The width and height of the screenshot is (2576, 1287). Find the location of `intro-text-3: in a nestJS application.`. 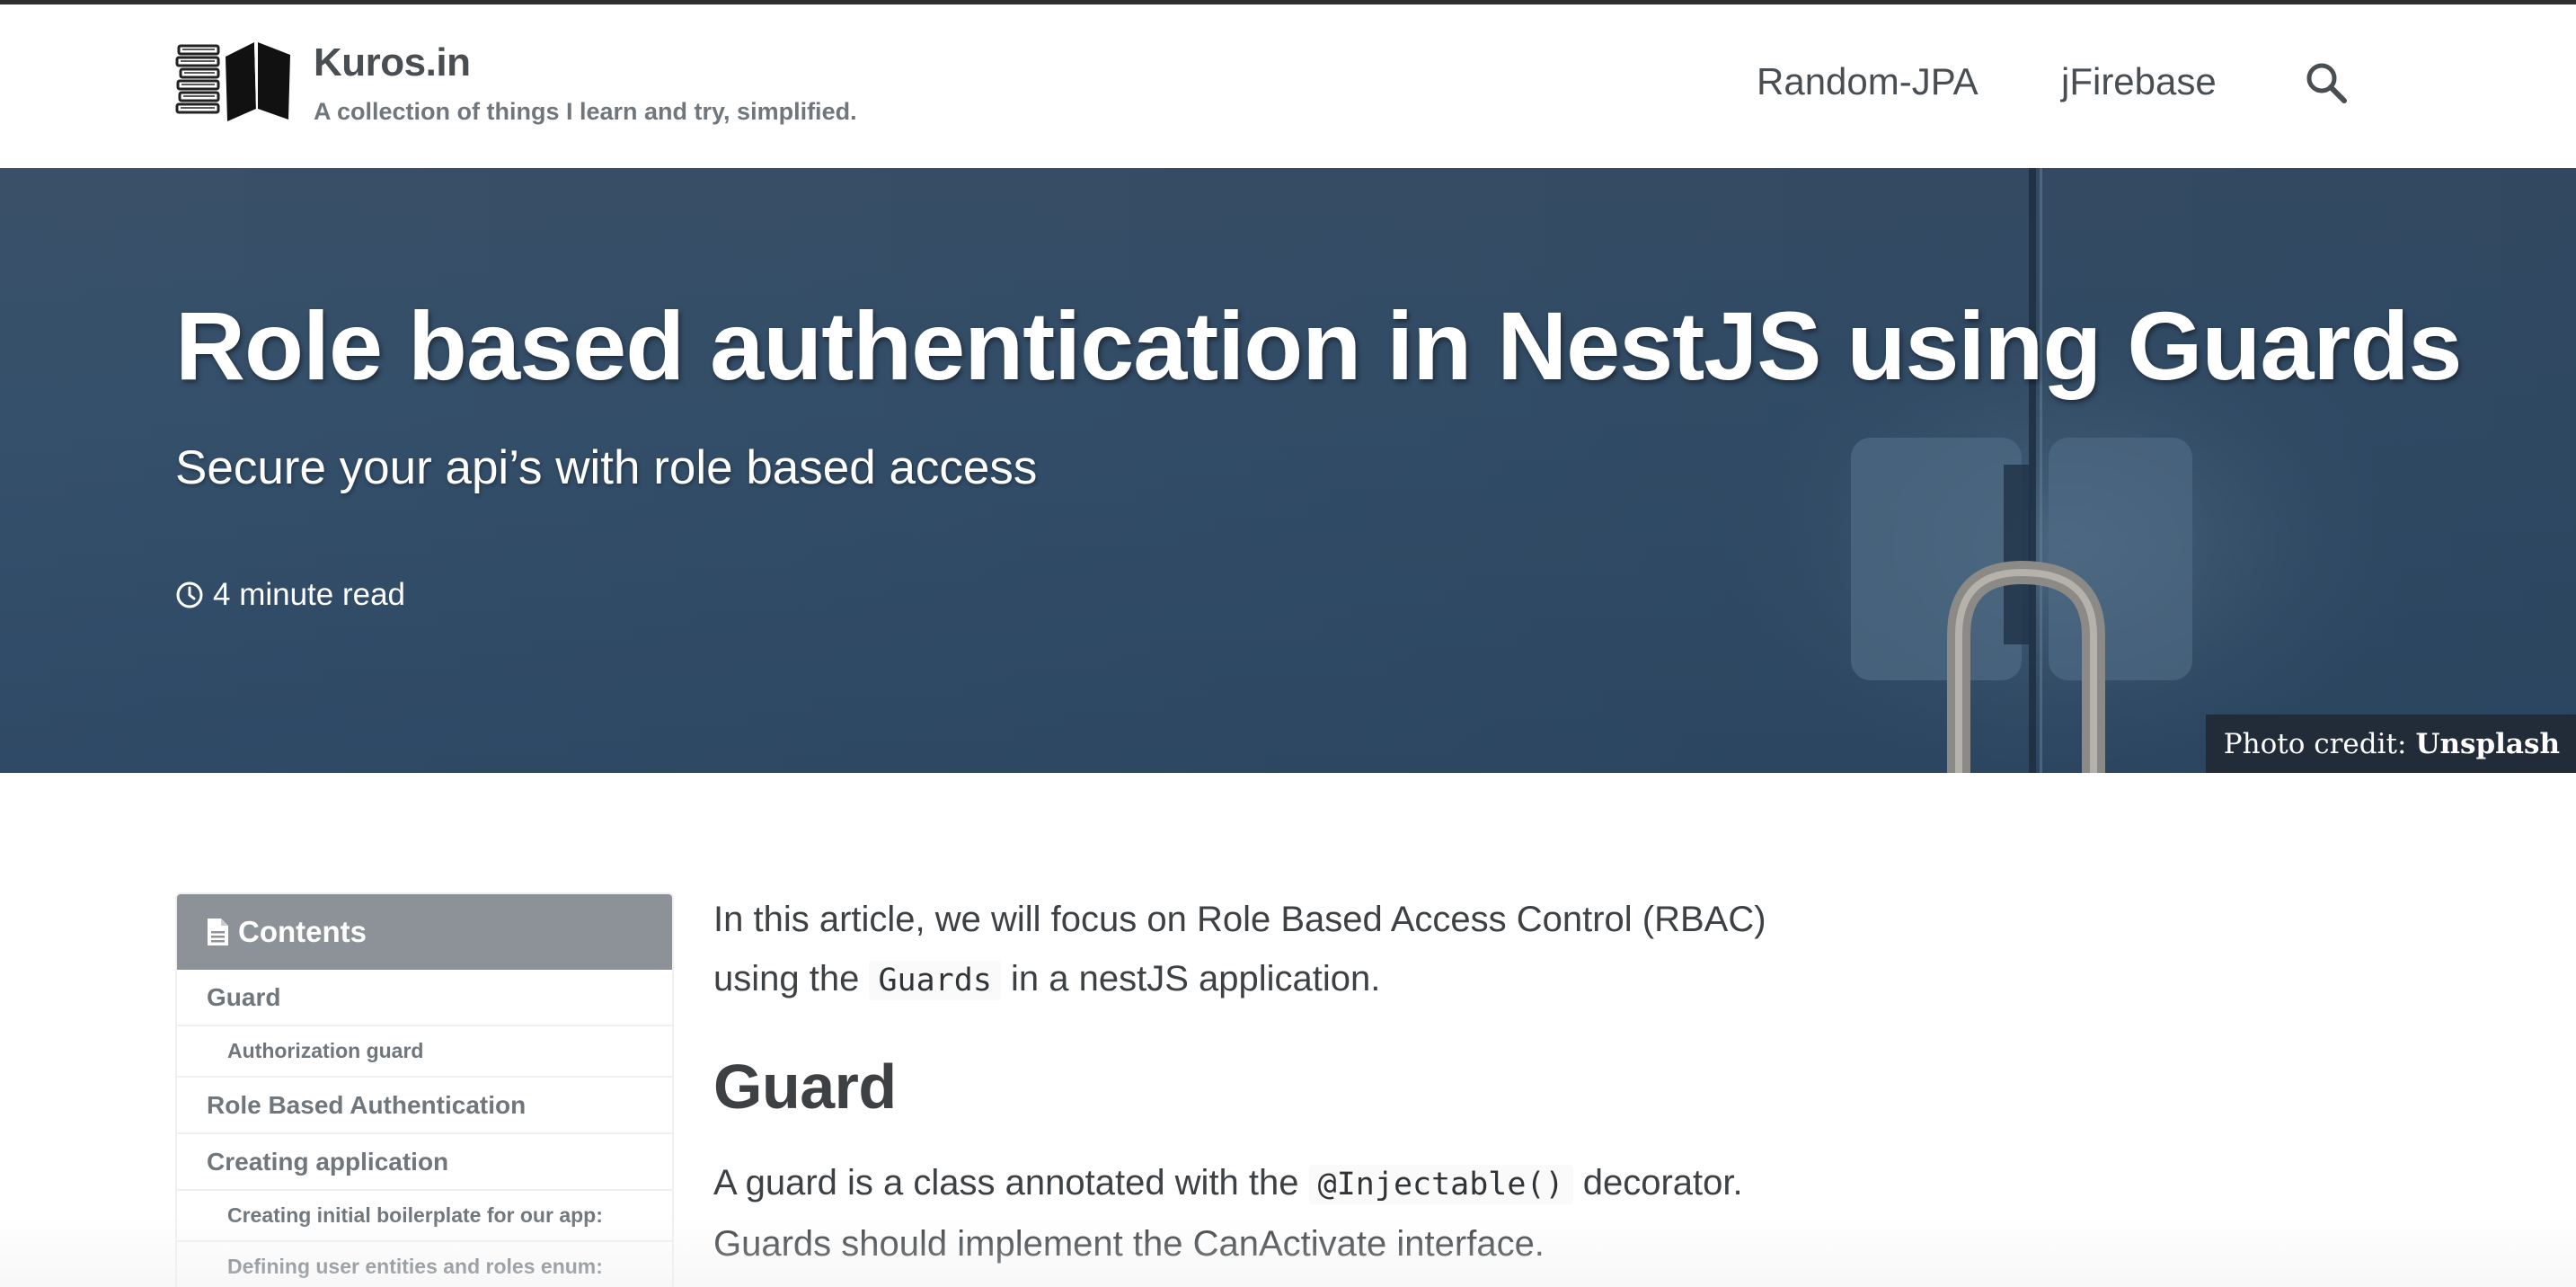

intro-text-3: in a nestJS application. is located at coordinates (1196, 979).